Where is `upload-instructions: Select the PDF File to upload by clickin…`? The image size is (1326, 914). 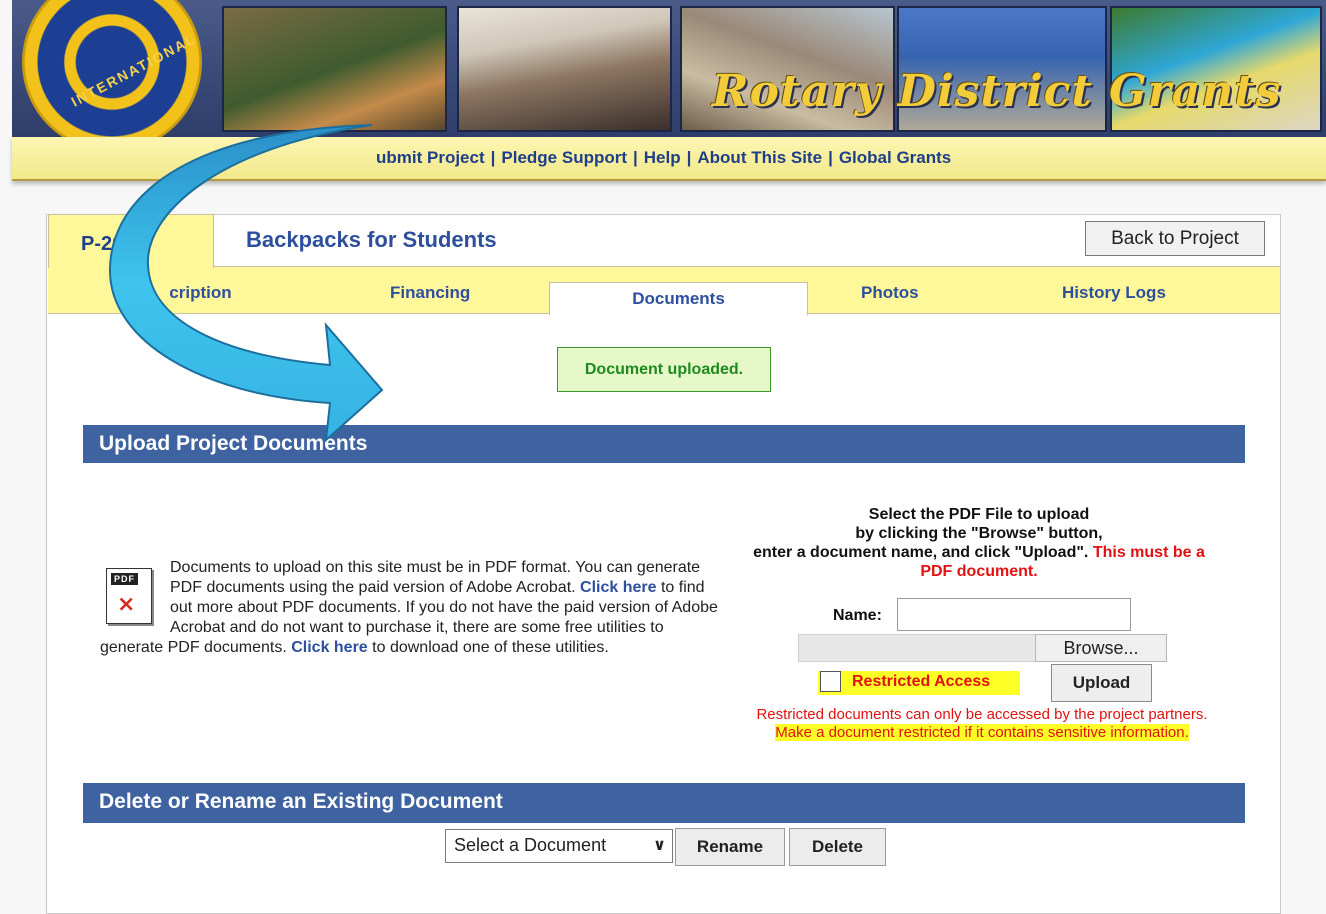
upload-instructions: Select the PDF File to upload by clickin… is located at coordinates (979, 543).